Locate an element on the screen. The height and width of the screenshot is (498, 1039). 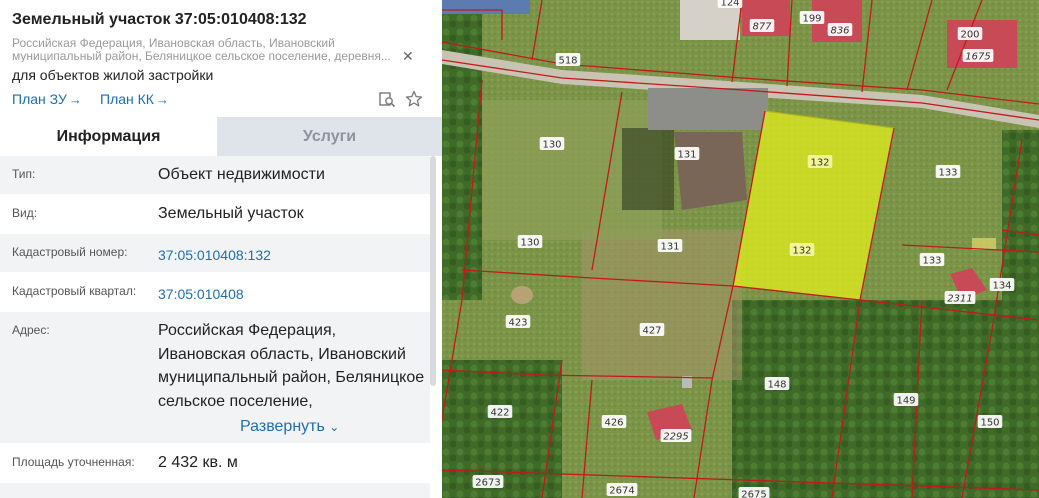
cadastral-quarter-link: 37:05:010408 is located at coordinates (201, 294).